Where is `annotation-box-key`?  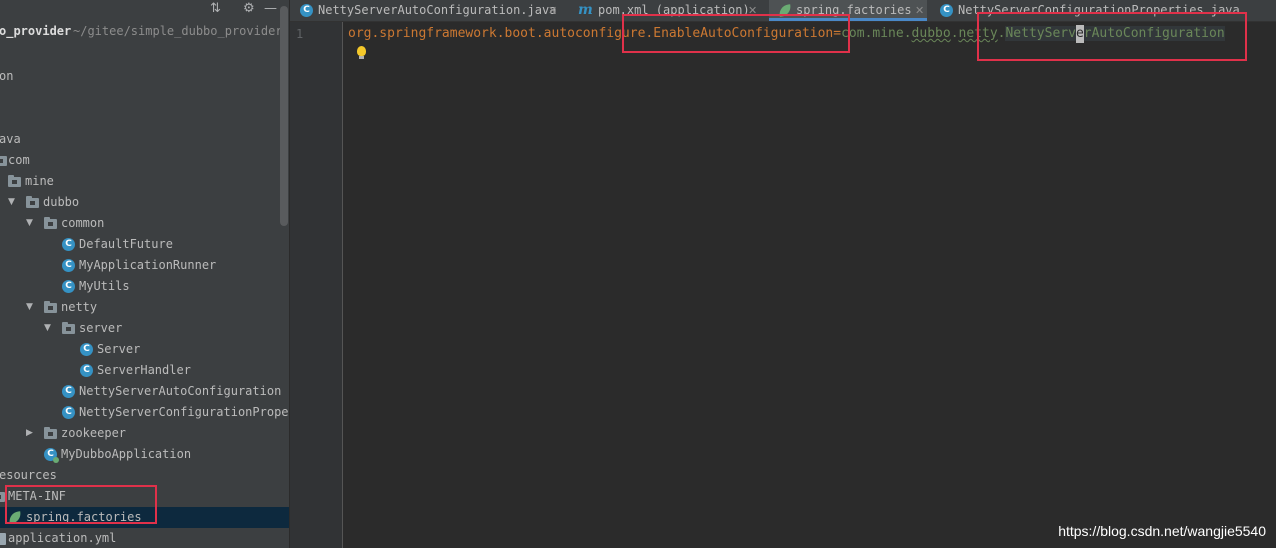
annotation-box-key is located at coordinates (736, 33).